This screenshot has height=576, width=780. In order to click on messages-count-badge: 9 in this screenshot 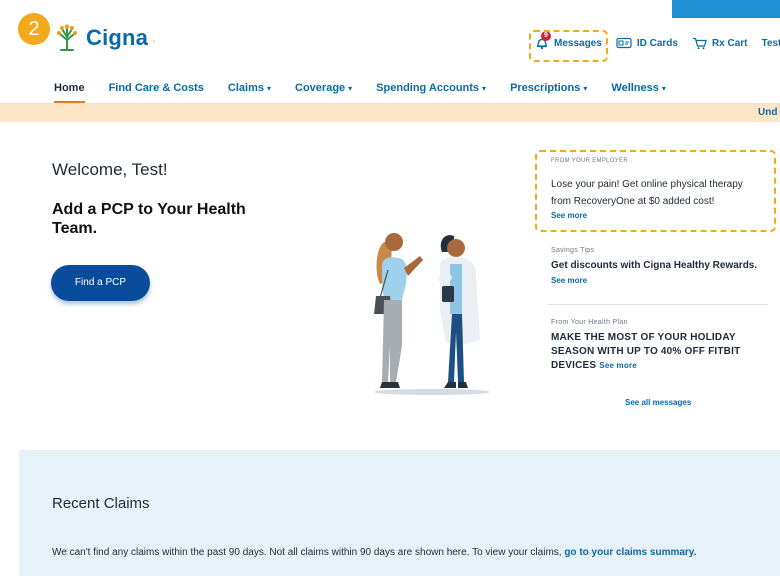, I will do `click(546, 36)`.